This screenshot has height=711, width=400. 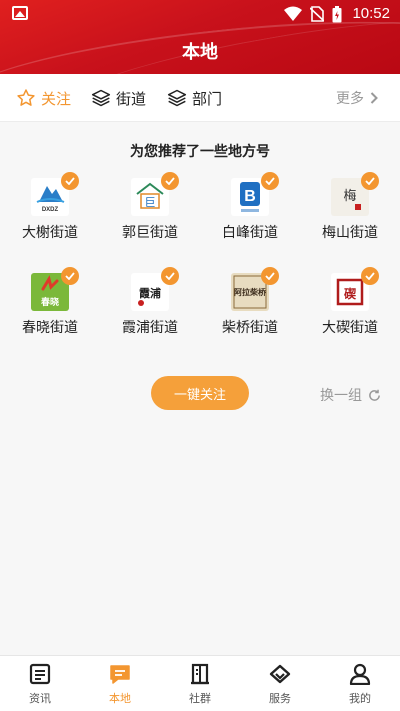 I want to click on account-name: 大榭街道, so click(x=50, y=233).